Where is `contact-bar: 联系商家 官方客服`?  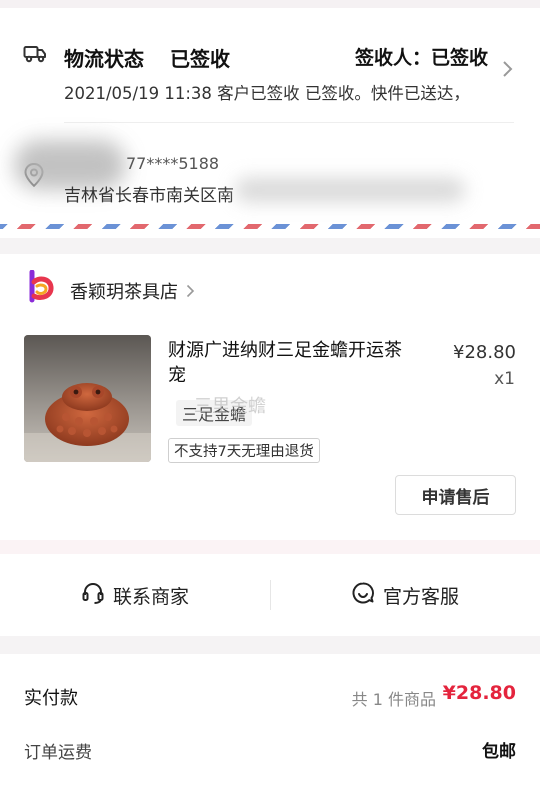
contact-bar: 联系商家 官方客服 is located at coordinates (270, 595).